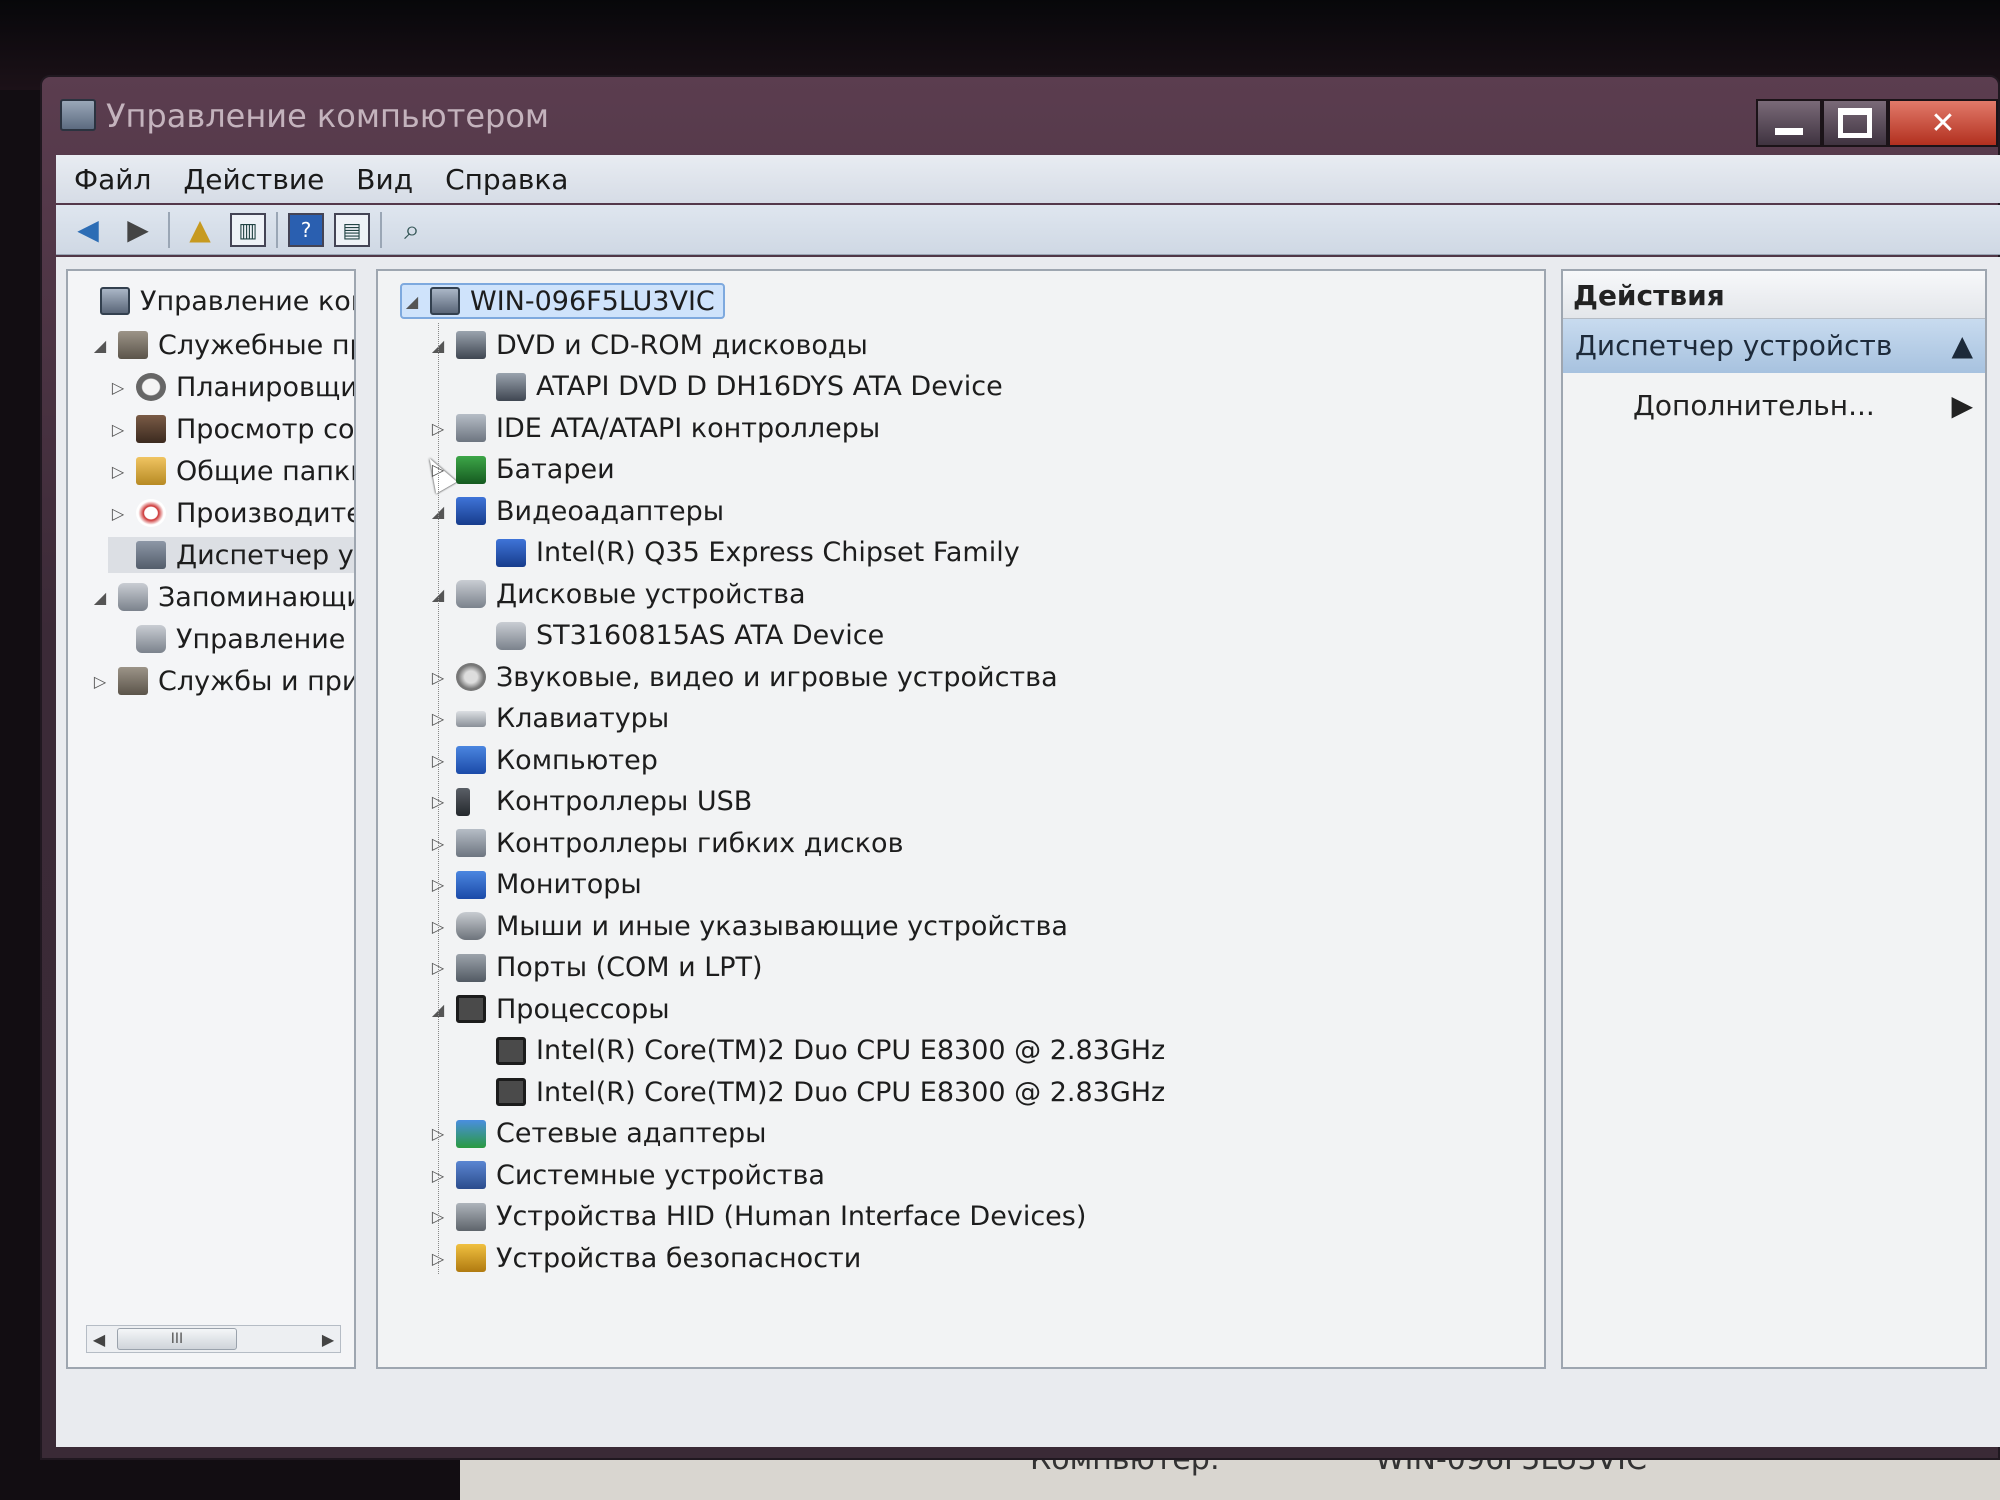 This screenshot has height=1500, width=2000. What do you see at coordinates (151, 387) in the screenshot?
I see `scheduler-icon` at bounding box center [151, 387].